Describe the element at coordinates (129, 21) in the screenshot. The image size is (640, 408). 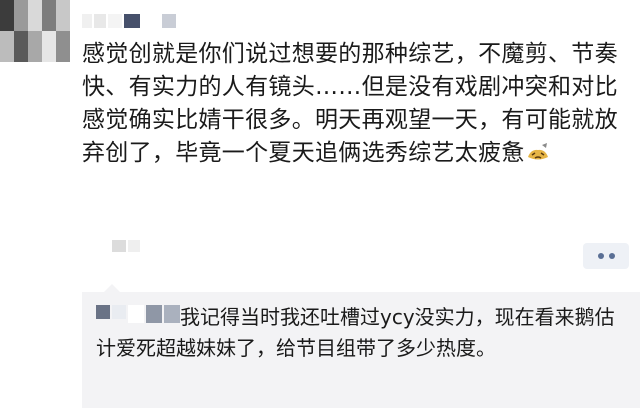
I see `username-redacted` at that location.